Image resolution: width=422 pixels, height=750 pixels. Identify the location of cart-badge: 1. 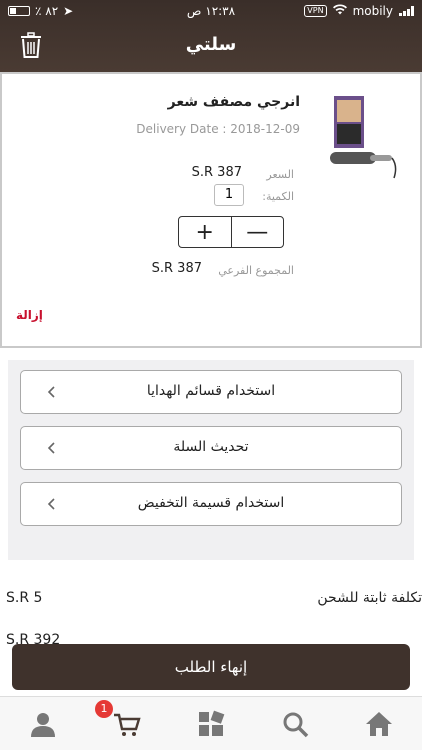
(104, 709).